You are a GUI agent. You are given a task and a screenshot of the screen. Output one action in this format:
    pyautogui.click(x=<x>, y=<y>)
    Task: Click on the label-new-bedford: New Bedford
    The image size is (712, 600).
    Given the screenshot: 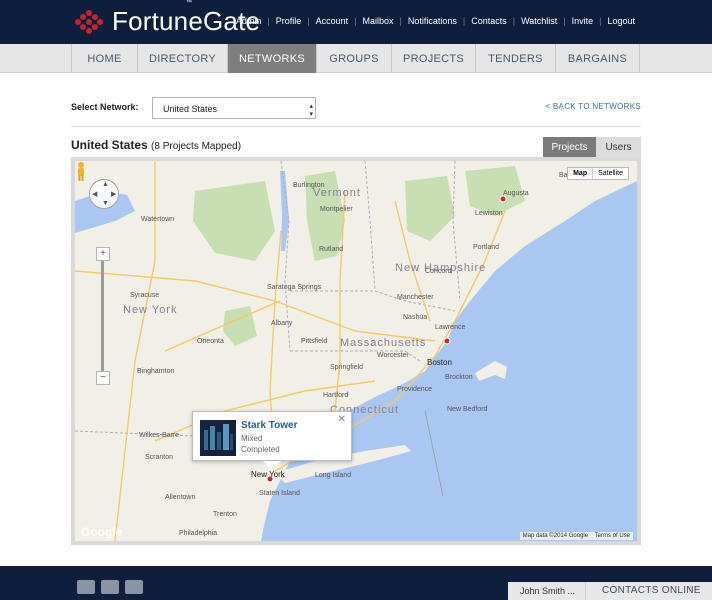 What is the action you would take?
    pyautogui.click(x=467, y=409)
    